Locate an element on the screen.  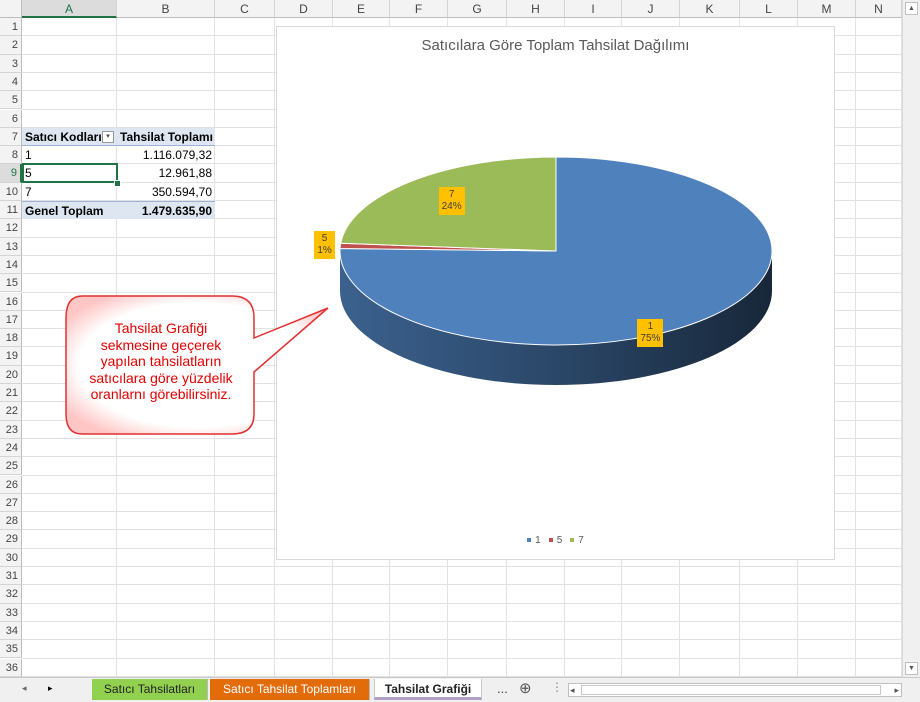
row-header-16: 16 is located at coordinates (11, 301).